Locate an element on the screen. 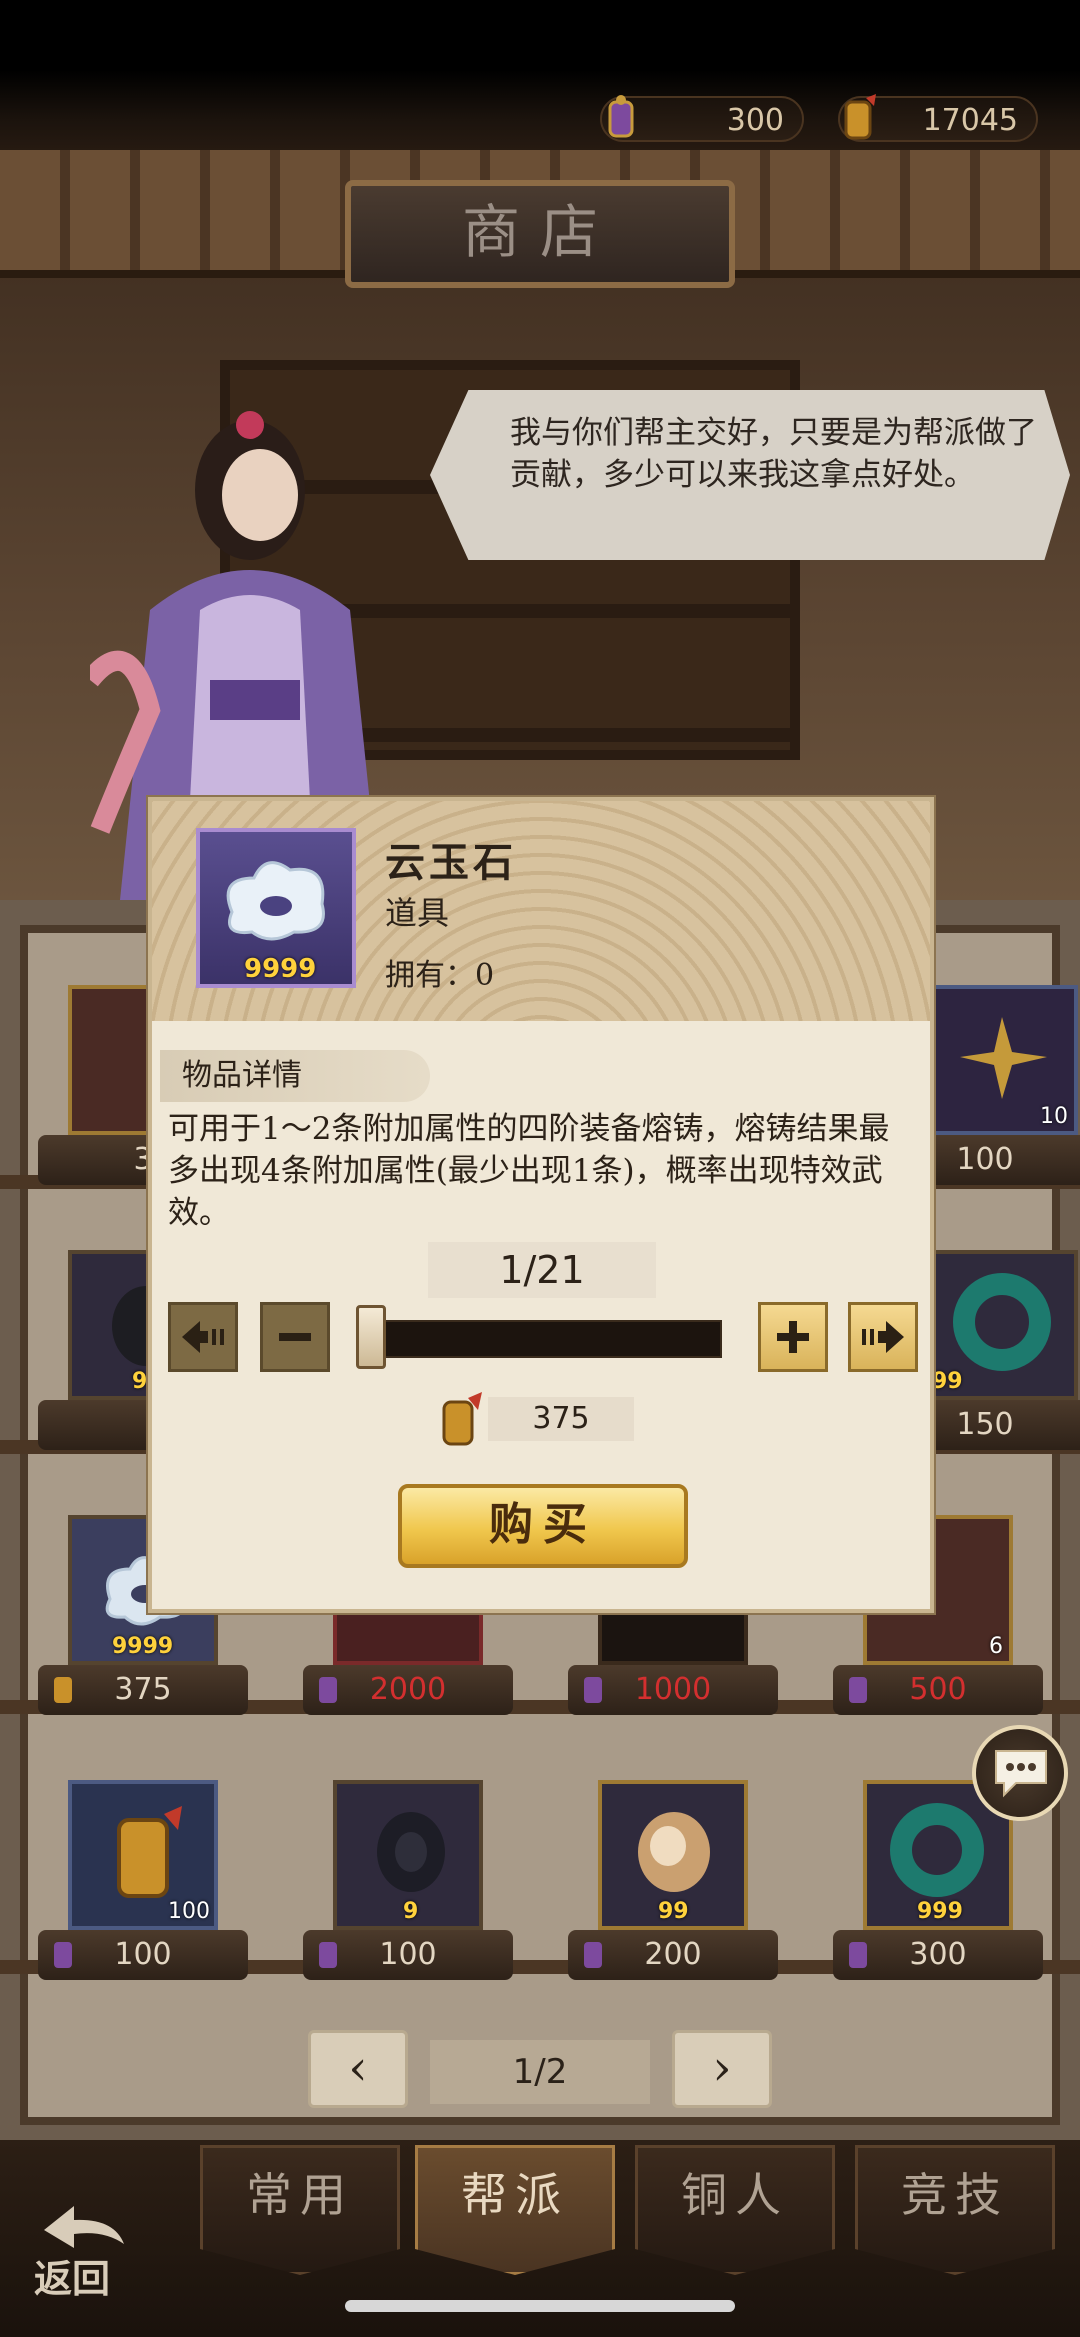  home-indicator is located at coordinates (540, 2306).